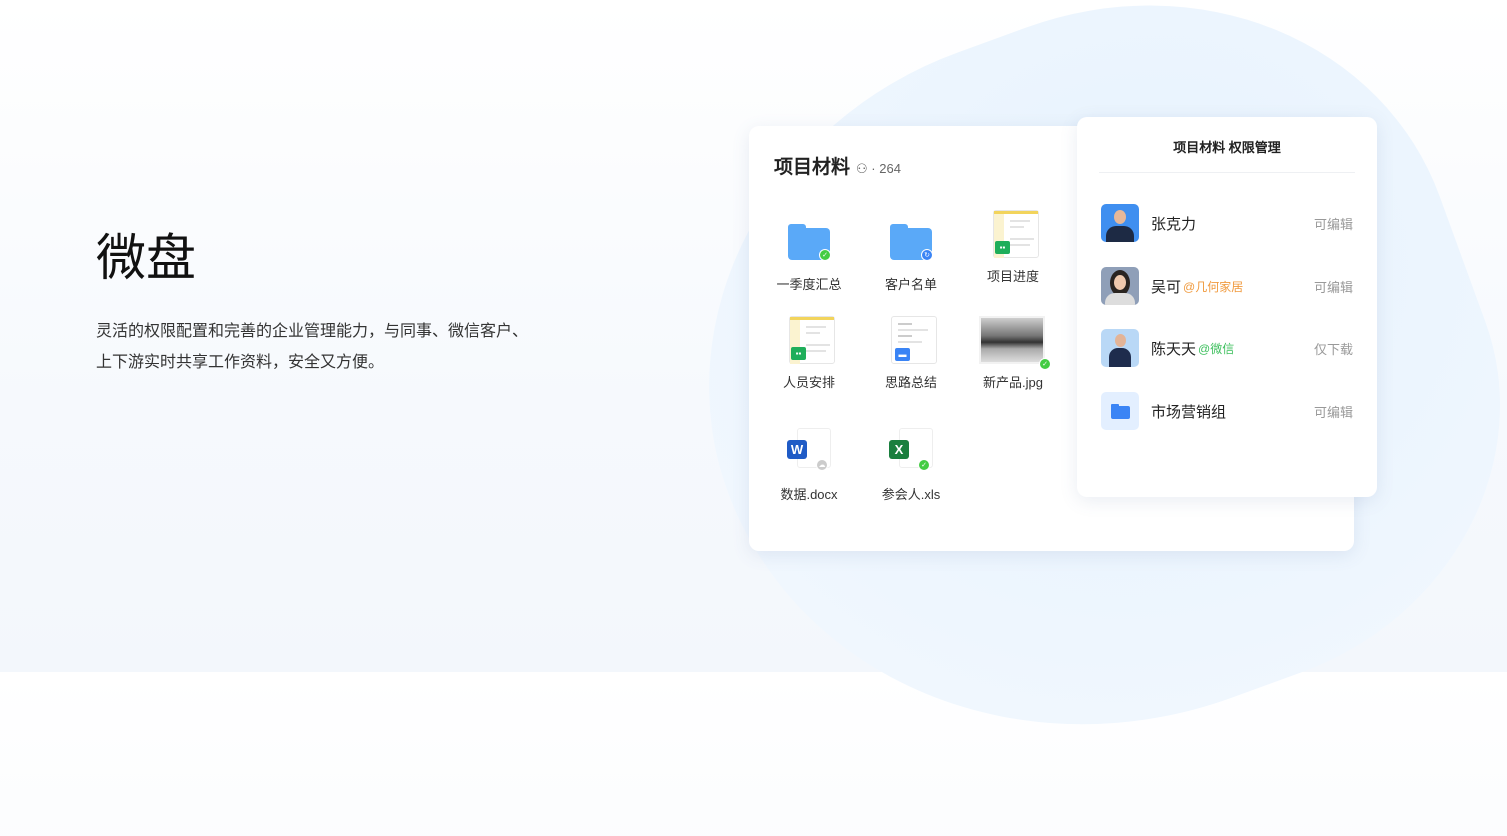  Describe the element at coordinates (862, 168) in the screenshot. I see `members-icon: ⚇` at that location.